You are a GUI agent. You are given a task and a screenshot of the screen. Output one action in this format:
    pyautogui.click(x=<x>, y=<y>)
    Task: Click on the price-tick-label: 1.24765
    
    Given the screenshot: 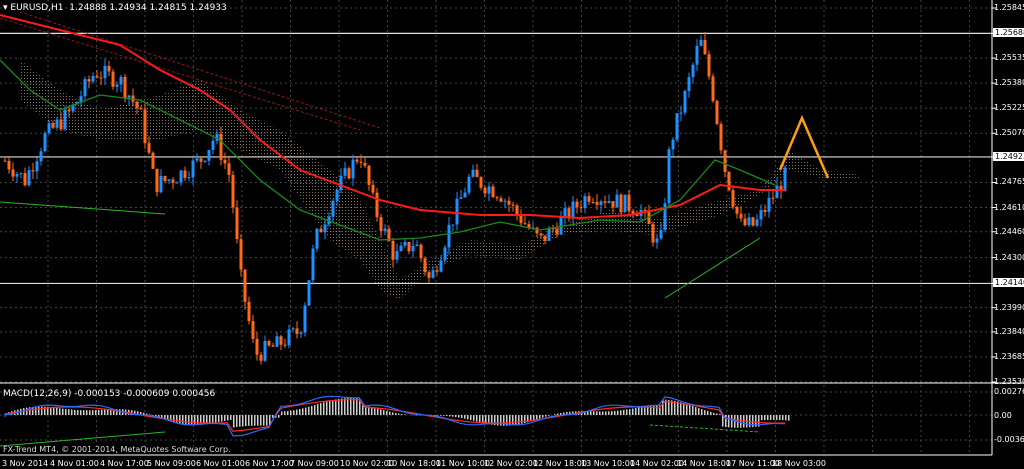 What is the action you would take?
    pyautogui.click(x=1009, y=182)
    